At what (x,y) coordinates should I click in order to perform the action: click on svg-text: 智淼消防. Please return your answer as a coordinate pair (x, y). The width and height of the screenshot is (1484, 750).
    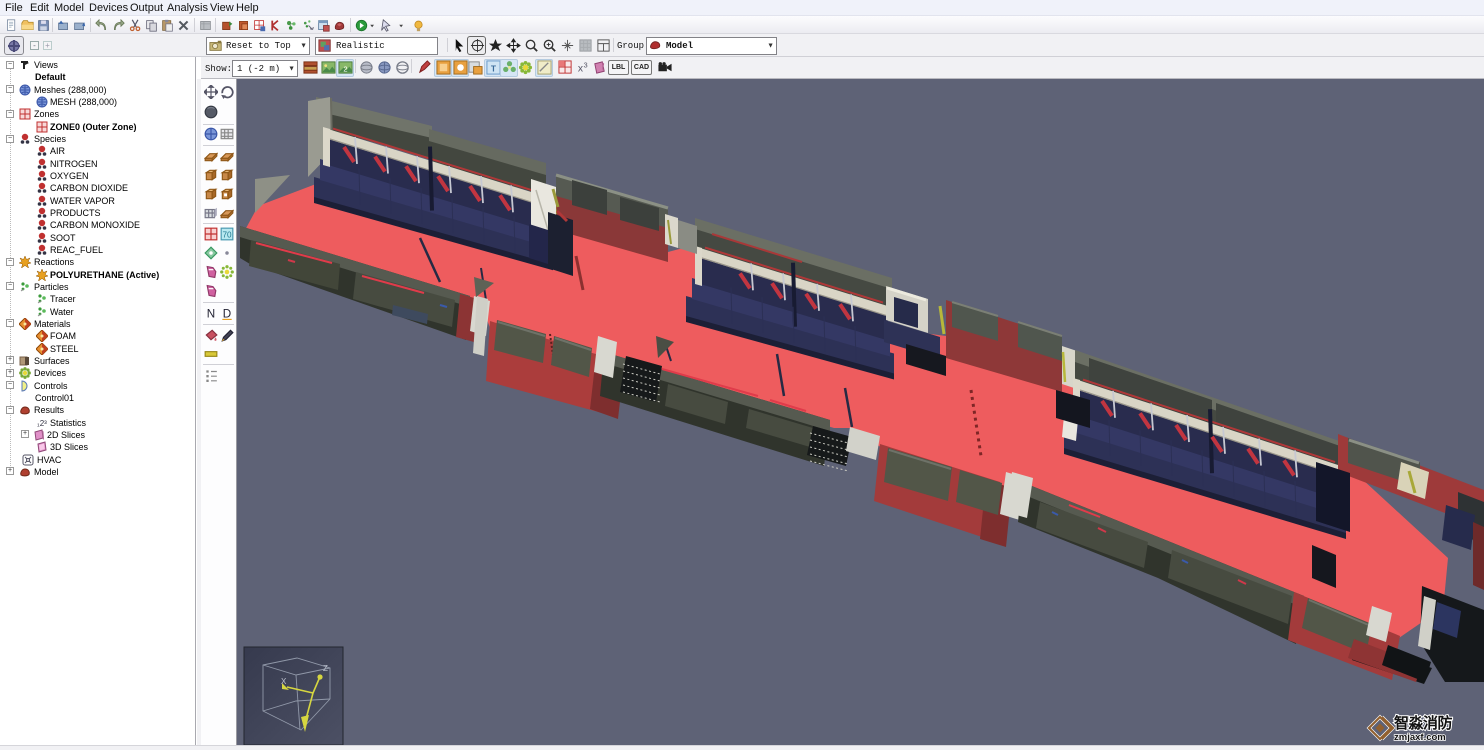
    Looking at the image, I should click on (1423, 723).